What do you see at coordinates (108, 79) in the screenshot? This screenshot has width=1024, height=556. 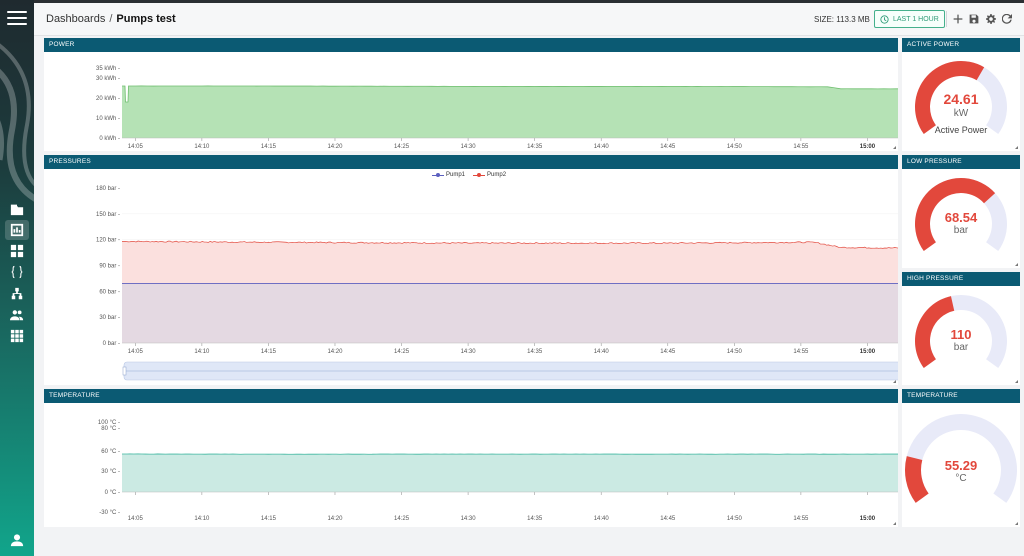 I see `y-tick-label: 30 kWh -` at bounding box center [108, 79].